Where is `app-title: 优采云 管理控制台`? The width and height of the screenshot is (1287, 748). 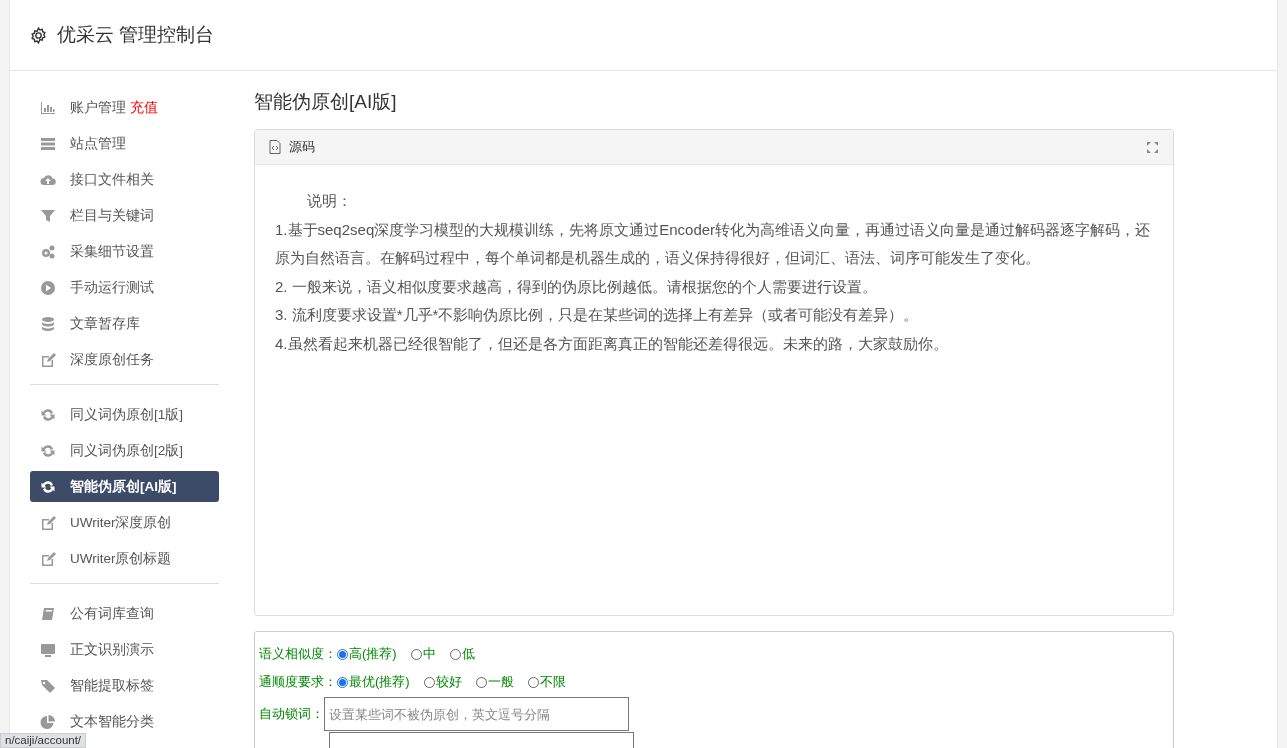
app-title: 优采云 管理控制台 is located at coordinates (136, 35).